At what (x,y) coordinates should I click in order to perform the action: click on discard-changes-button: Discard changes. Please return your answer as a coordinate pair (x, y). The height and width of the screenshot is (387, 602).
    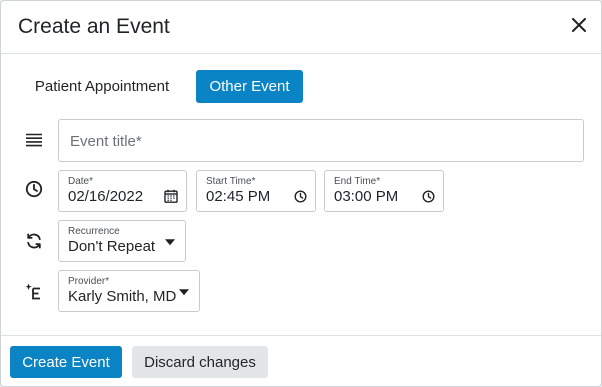
    Looking at the image, I should click on (200, 362).